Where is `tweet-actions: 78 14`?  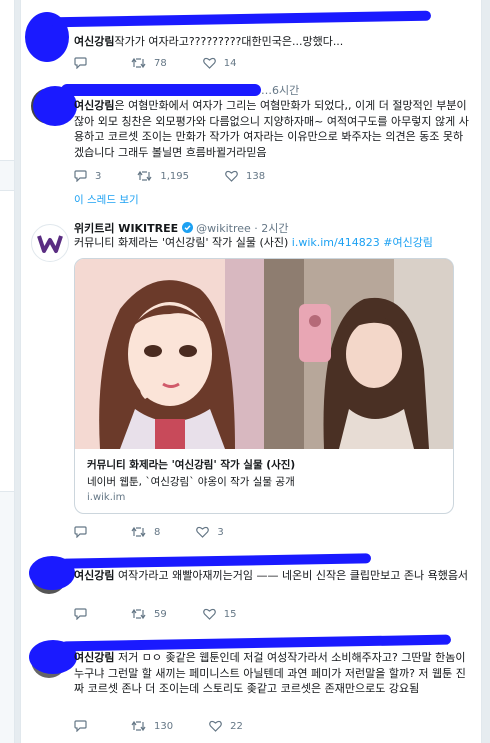 tweet-actions: 78 14 is located at coordinates (173, 63).